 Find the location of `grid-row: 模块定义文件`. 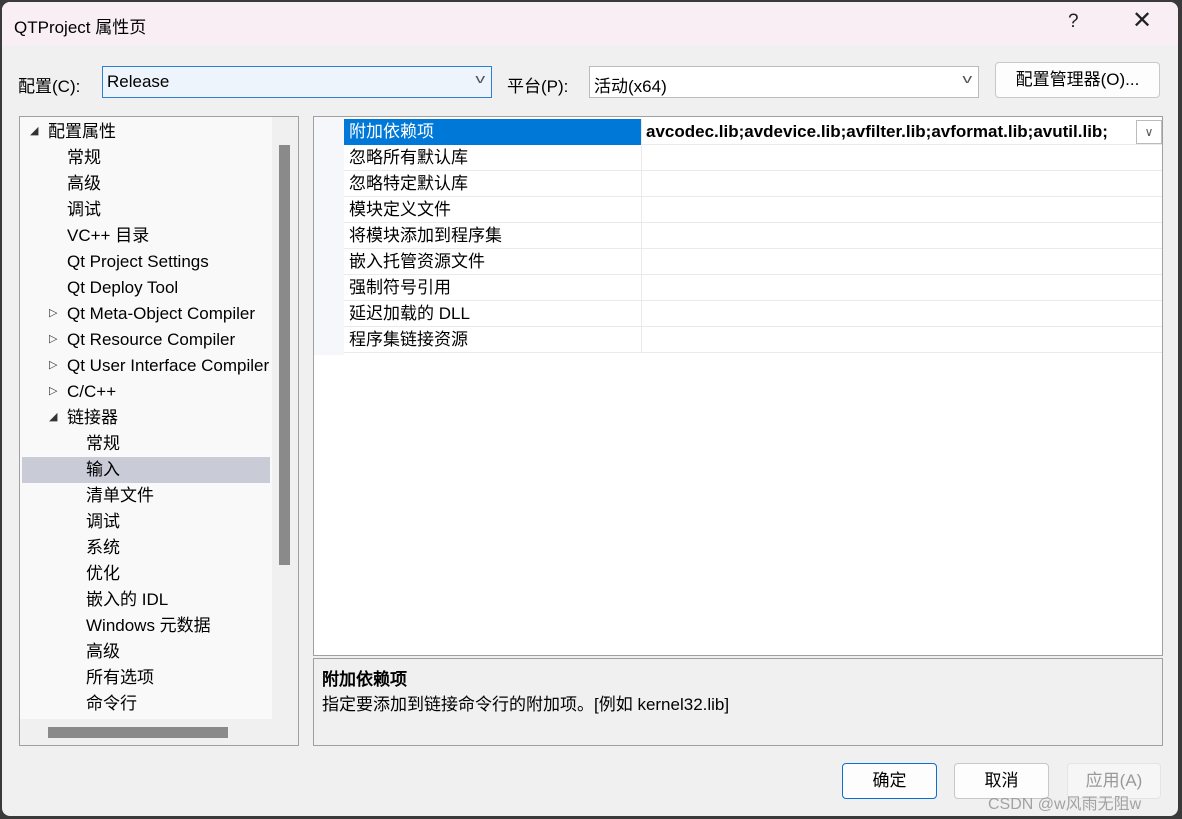

grid-row: 模块定义文件 is located at coordinates (753, 210).